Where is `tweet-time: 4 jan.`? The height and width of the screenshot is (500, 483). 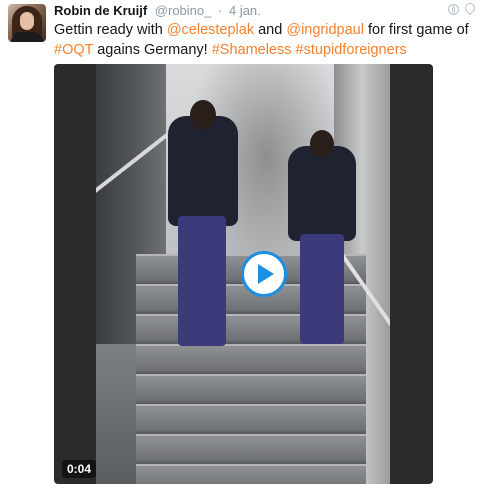 tweet-time: 4 jan. is located at coordinates (245, 10).